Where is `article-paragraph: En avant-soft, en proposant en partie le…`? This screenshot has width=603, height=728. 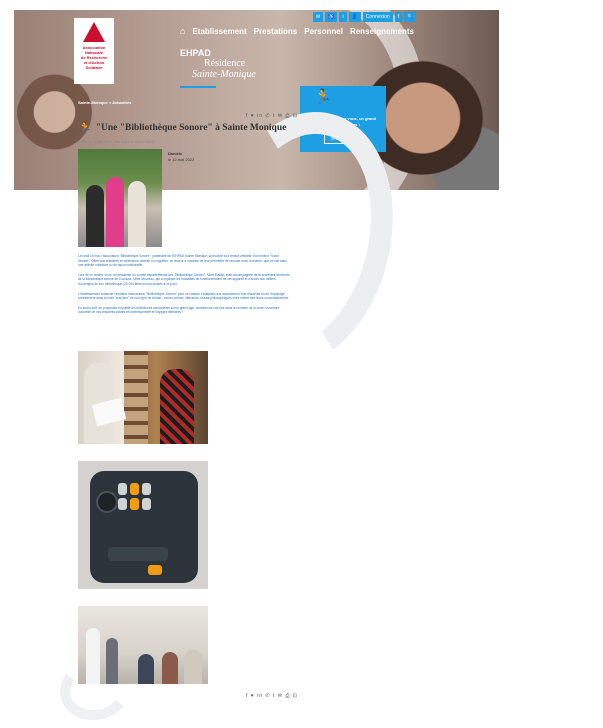 article-paragraph: En avant-soft, en proposant en partie le… is located at coordinates (179, 310).